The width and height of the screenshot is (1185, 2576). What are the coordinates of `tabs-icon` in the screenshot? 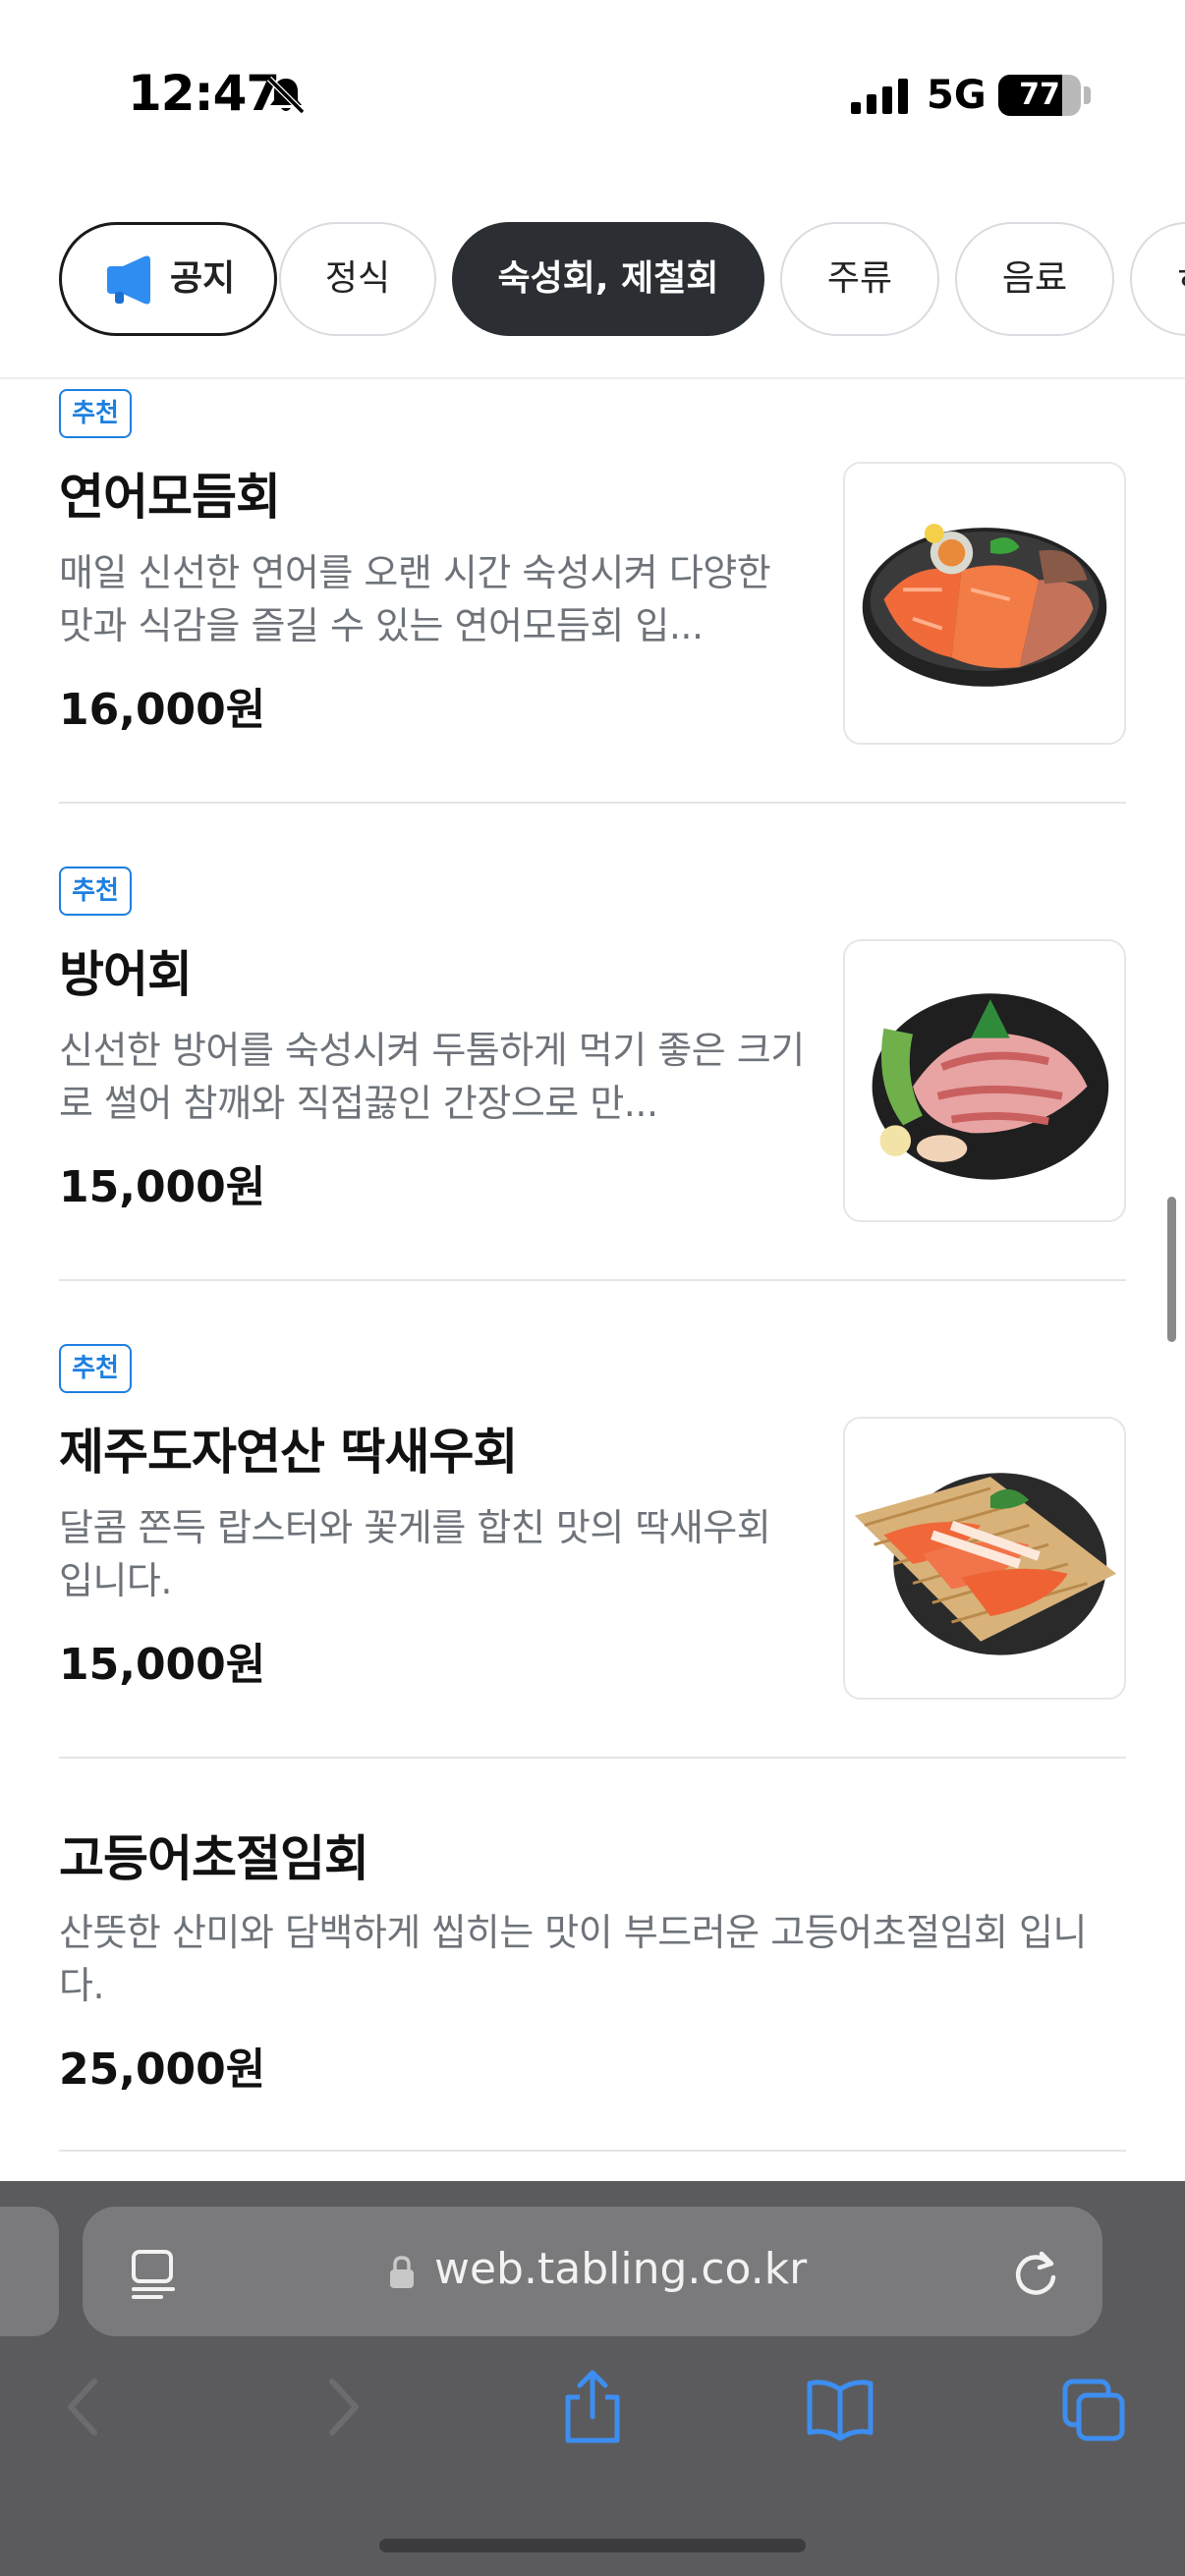 It's located at (1093, 2407).